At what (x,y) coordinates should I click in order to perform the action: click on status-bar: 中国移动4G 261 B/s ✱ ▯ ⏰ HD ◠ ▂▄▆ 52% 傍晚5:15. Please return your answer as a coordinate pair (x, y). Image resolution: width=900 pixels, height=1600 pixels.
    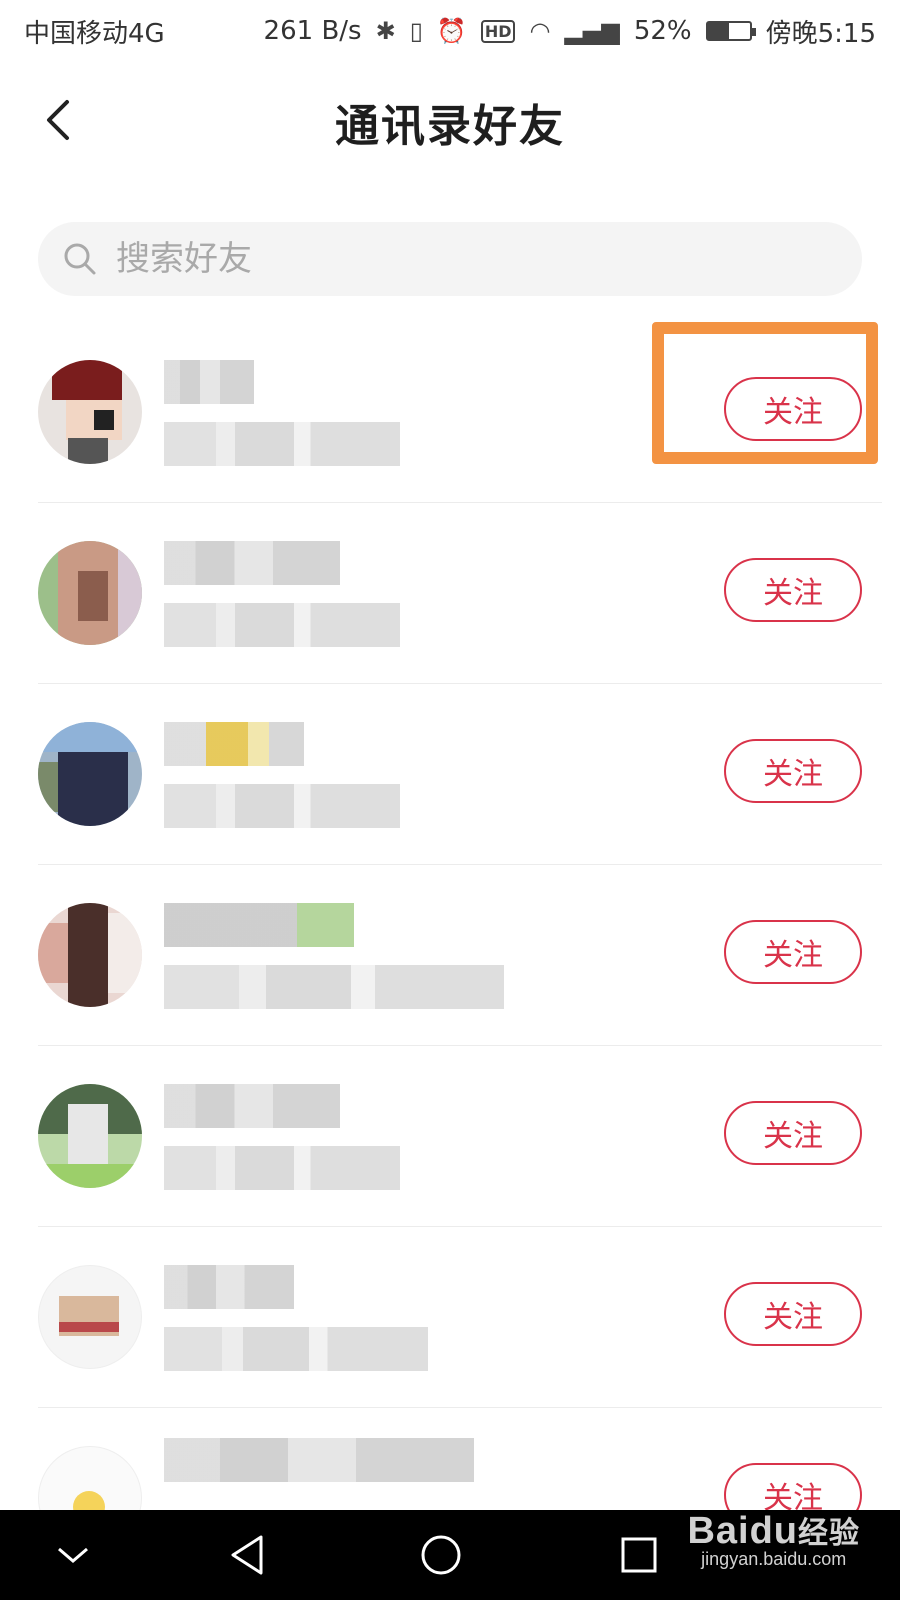
    Looking at the image, I should click on (450, 31).